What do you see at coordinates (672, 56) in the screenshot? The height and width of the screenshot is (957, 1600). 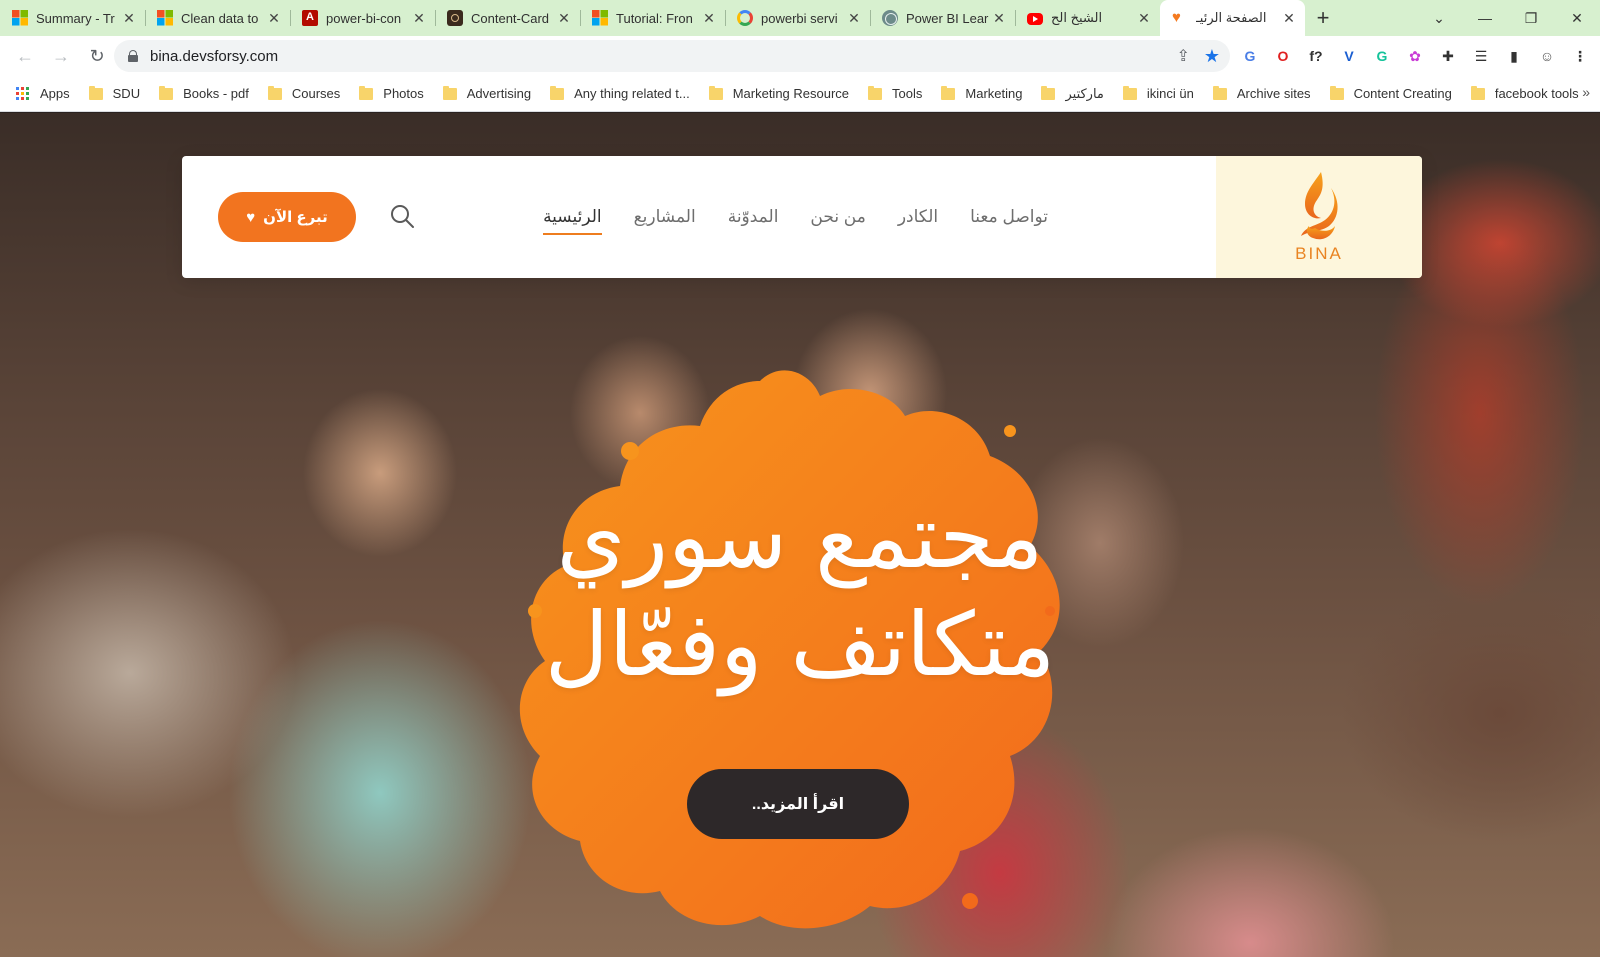 I see `address-bar: bina.devsforsy.com ⇪ ★` at bounding box center [672, 56].